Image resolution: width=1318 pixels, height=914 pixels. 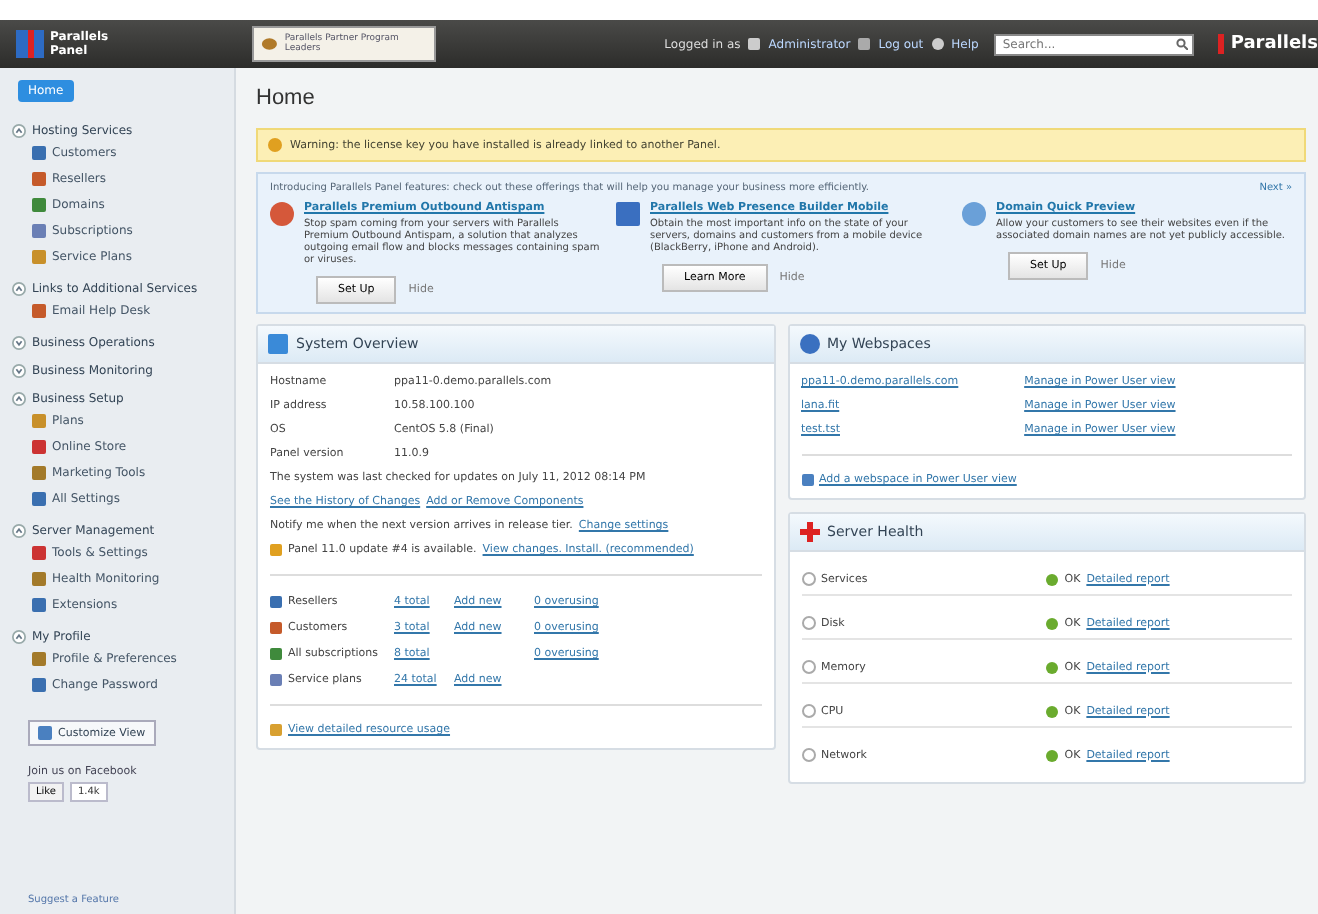 I want to click on brand-name: Parallels, so click(x=1268, y=44).